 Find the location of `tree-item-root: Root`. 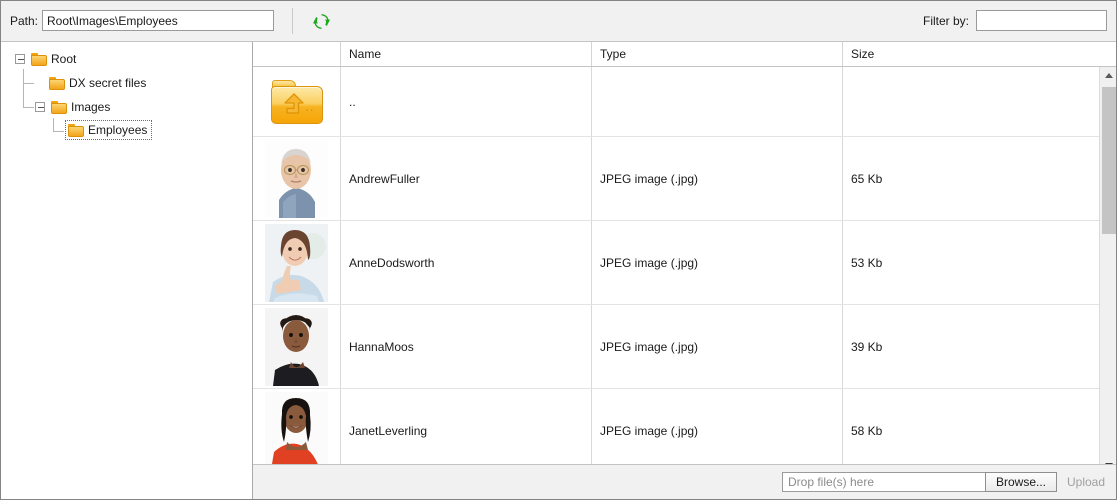

tree-item-root: Root is located at coordinates (45, 59).